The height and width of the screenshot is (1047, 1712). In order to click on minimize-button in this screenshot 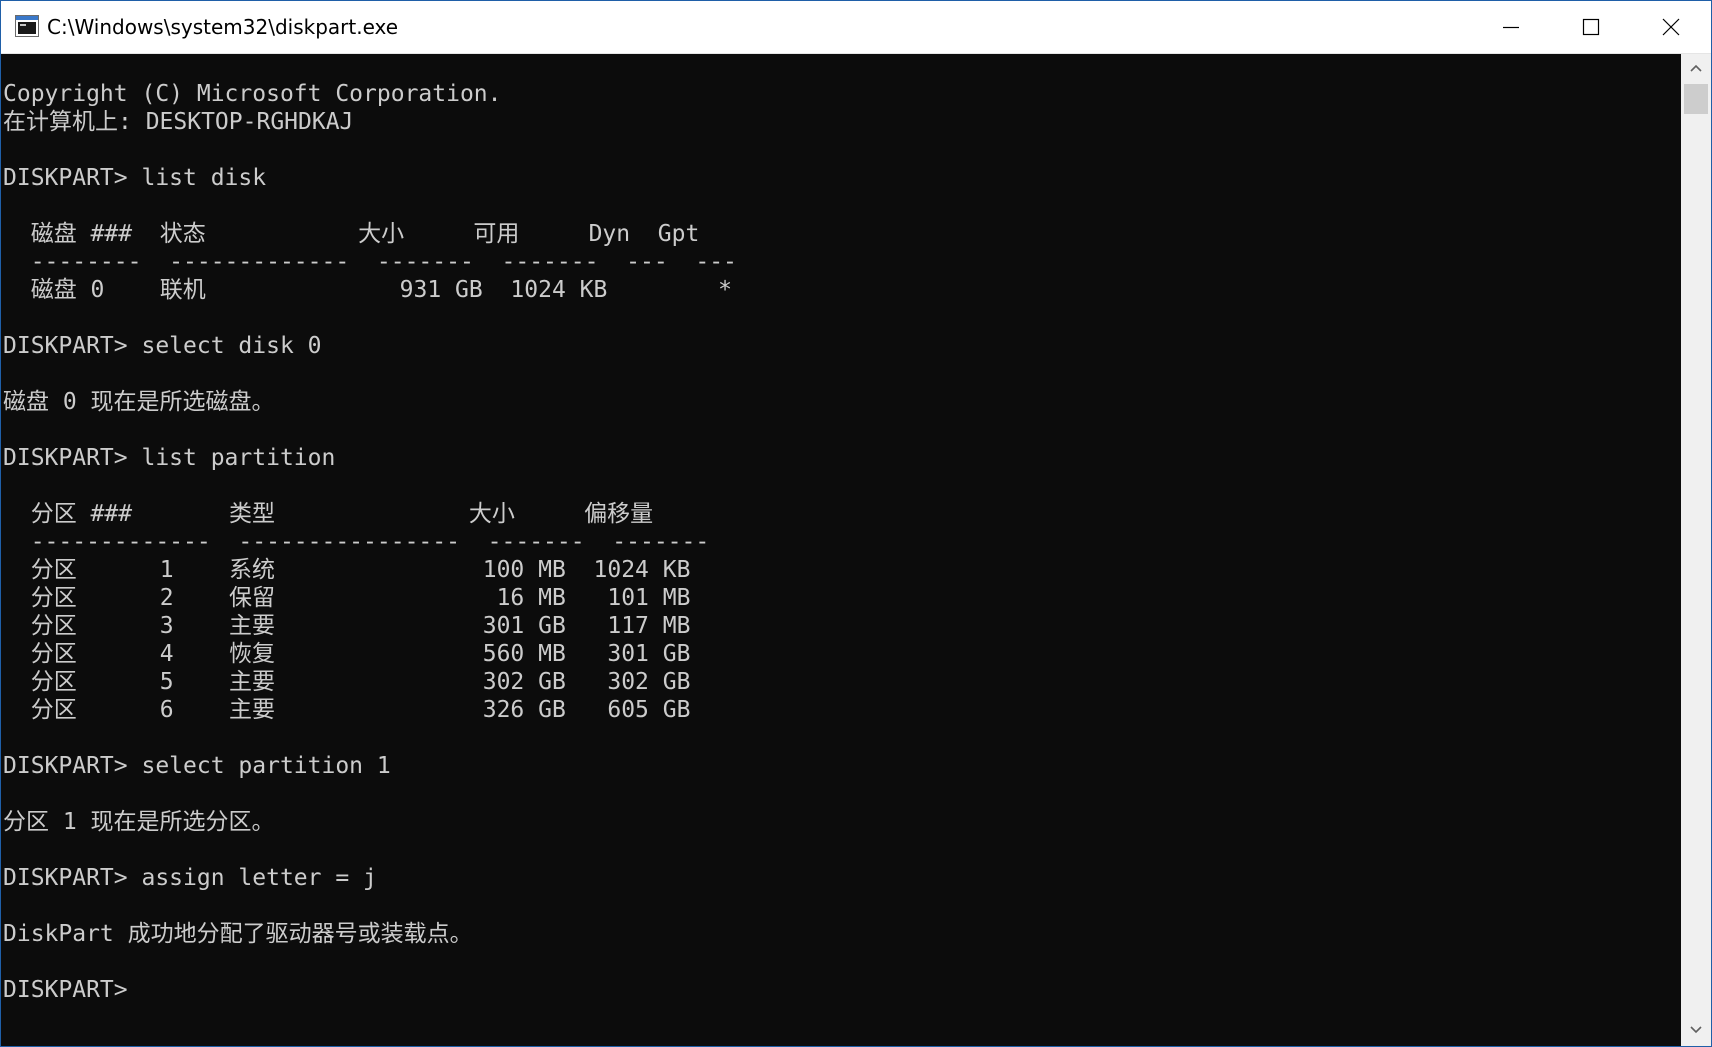, I will do `click(1511, 27)`.